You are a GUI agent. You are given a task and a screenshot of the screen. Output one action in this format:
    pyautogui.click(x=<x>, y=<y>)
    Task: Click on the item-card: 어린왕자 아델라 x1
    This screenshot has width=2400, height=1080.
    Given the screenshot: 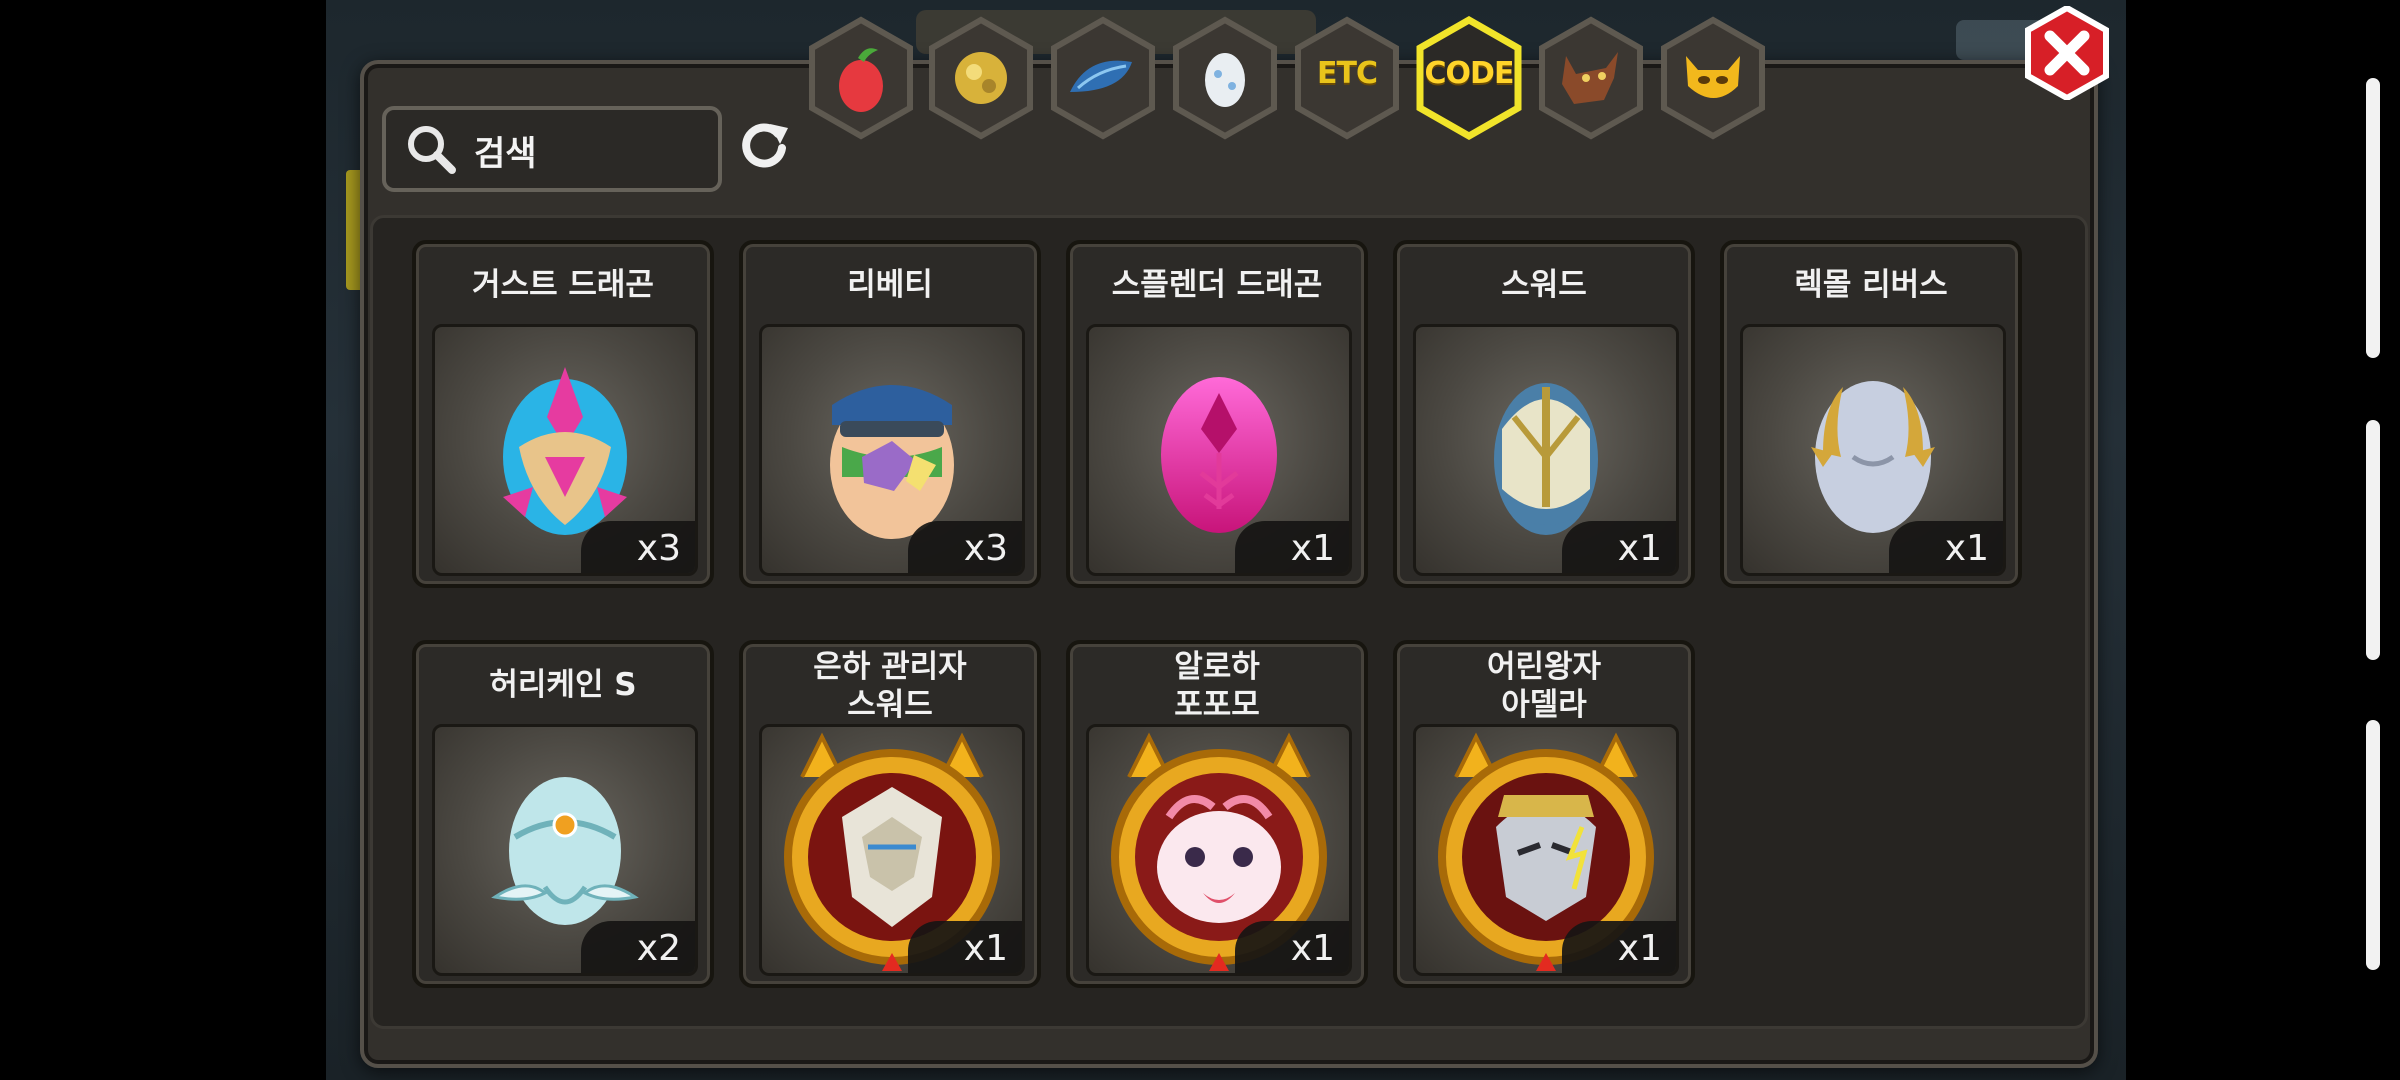 What is the action you would take?
    pyautogui.click(x=1544, y=814)
    